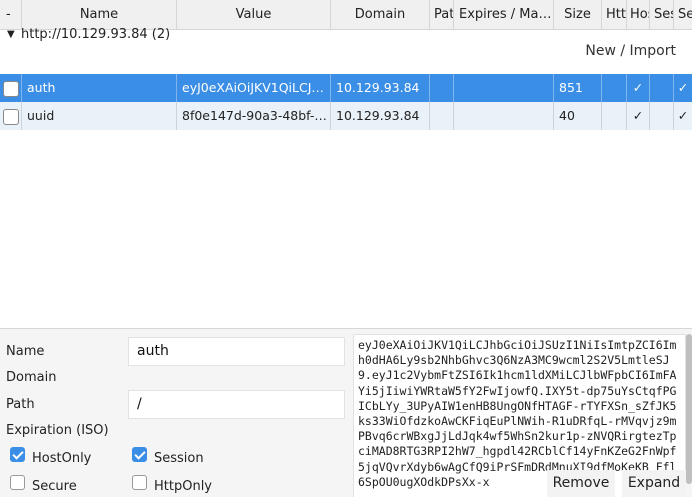 Image resolution: width=692 pixels, height=497 pixels. I want to click on cookie-size: 851, so click(578, 88).